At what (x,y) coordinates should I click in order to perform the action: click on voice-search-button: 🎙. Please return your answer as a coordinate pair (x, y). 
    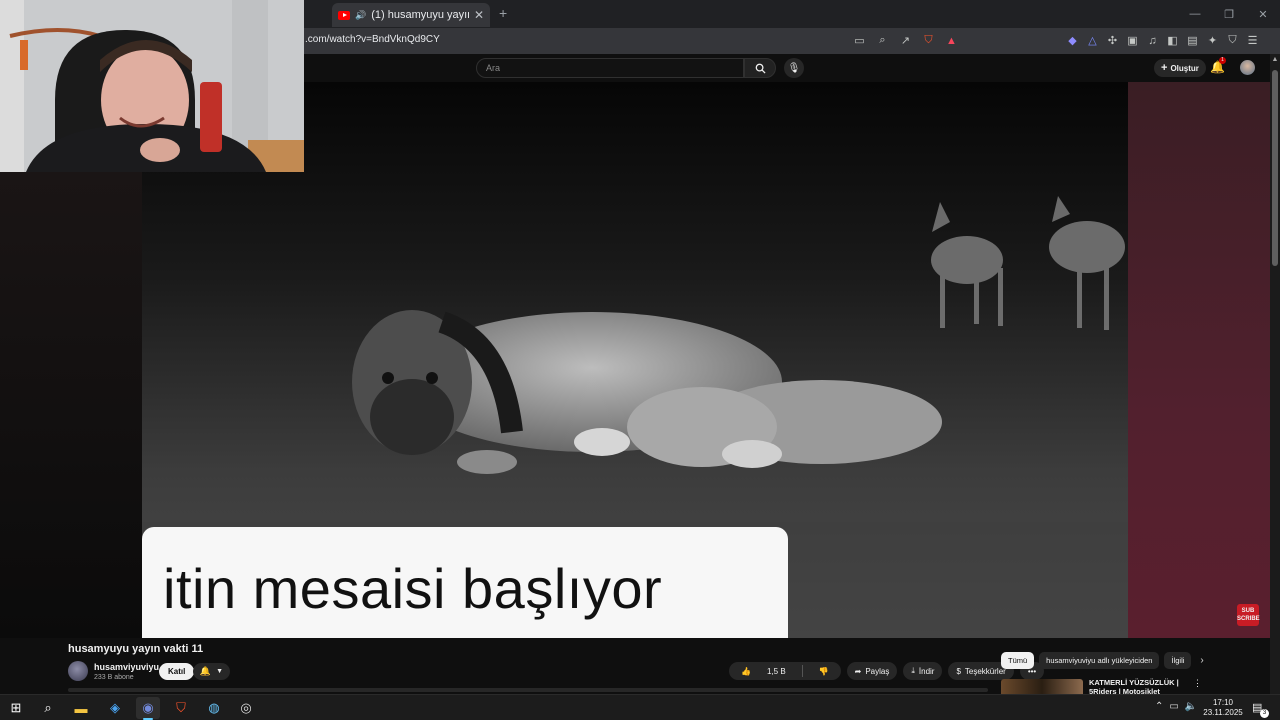
    Looking at the image, I should click on (794, 68).